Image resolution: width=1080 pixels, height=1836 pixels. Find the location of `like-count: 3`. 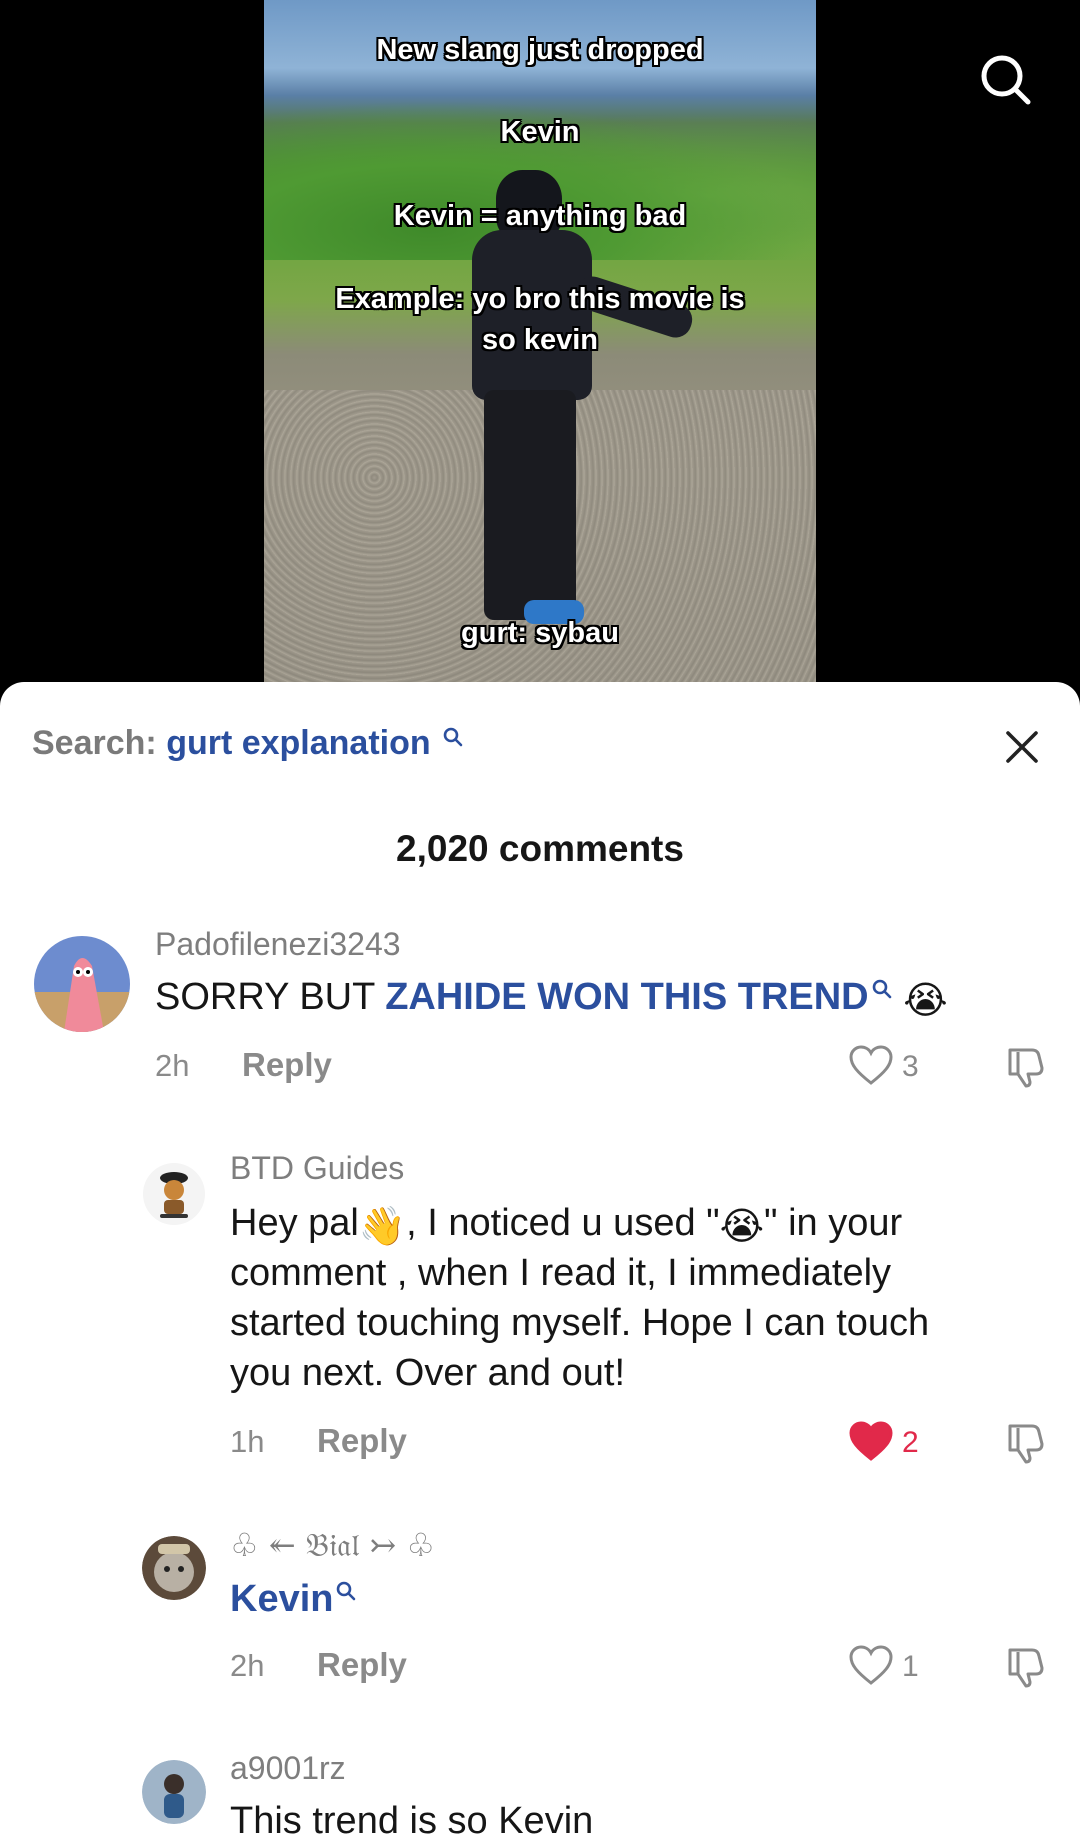

like-count: 3 is located at coordinates (910, 1066).